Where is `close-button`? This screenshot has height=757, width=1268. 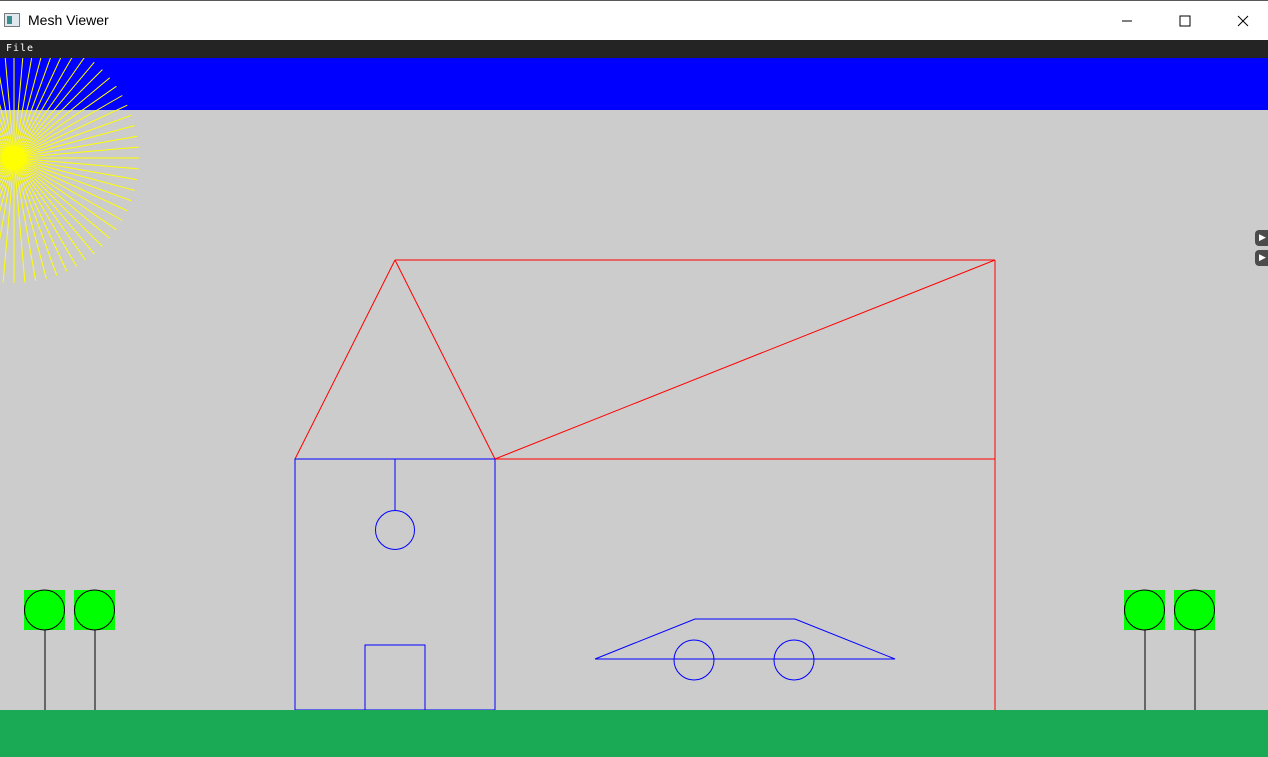
close-button is located at coordinates (1241, 21).